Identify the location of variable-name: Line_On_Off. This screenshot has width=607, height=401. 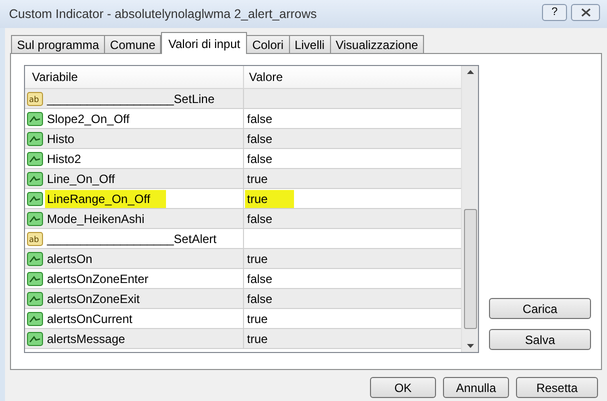
(81, 179).